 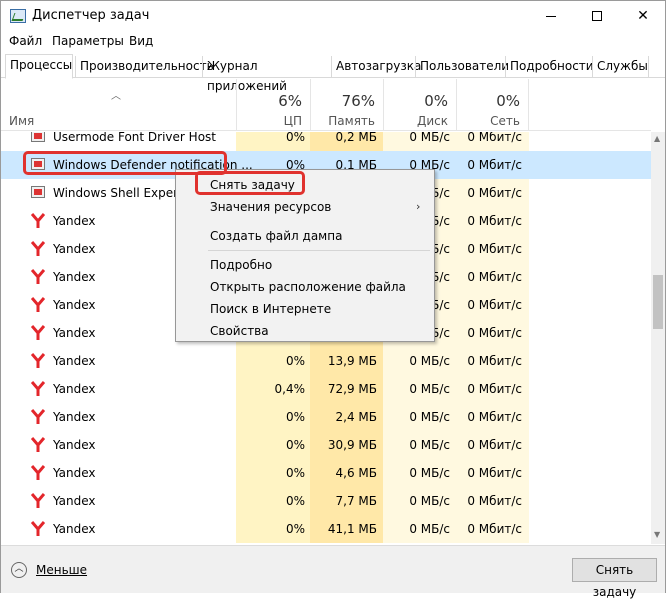 What do you see at coordinates (308, 287) in the screenshot?
I see `ctx-open-file-location: Открыть расположение файла` at bounding box center [308, 287].